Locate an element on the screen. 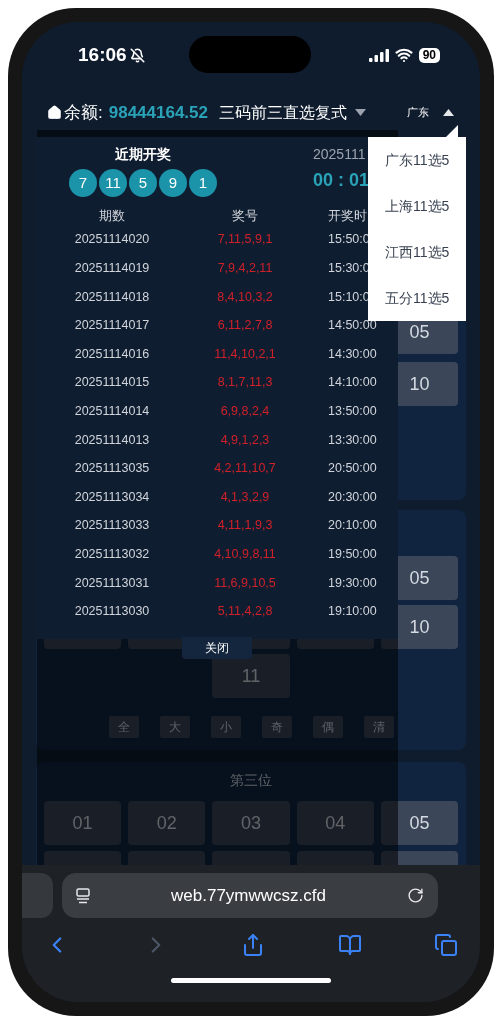 The height and width of the screenshot is (1024, 502). table-cell-text: 20251113033 is located at coordinates (112, 526).